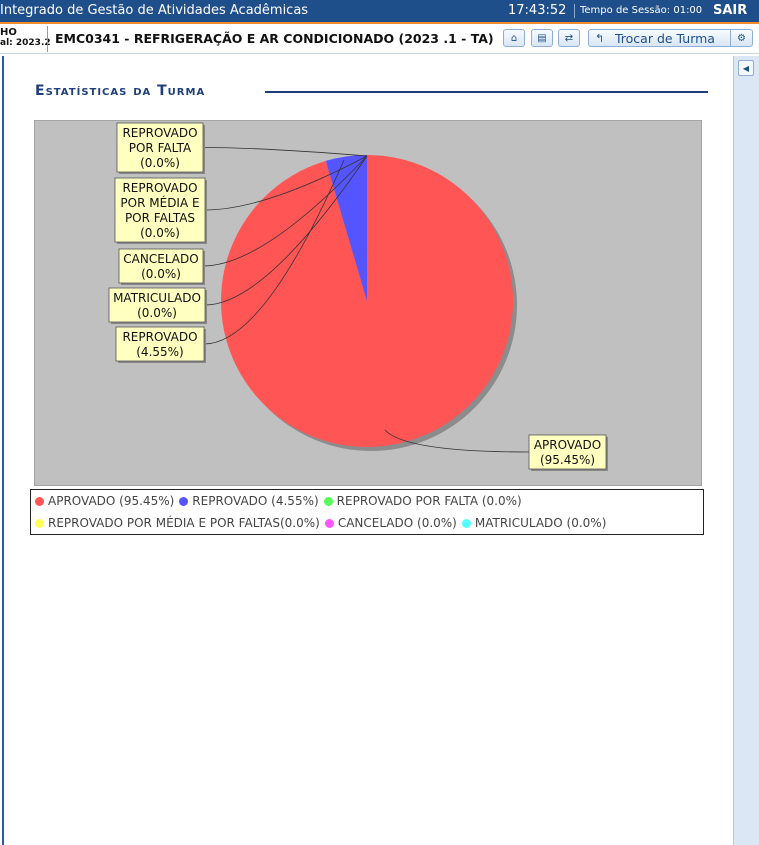 The height and width of the screenshot is (845, 759). What do you see at coordinates (159, 202) in the screenshot?
I see `callout-label: POR MÉDIA E` at bounding box center [159, 202].